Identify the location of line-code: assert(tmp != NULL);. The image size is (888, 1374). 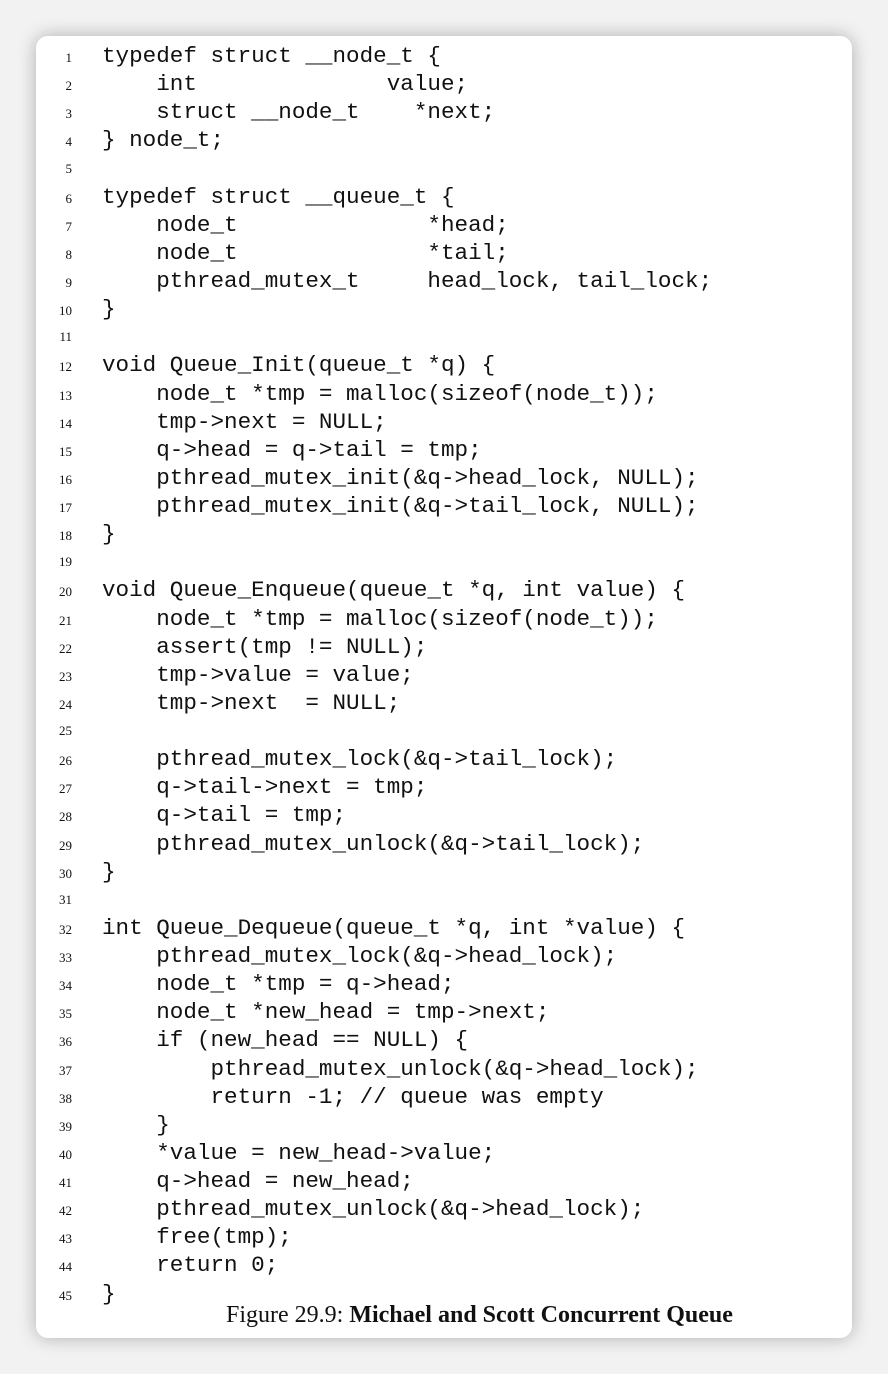
(265, 646).